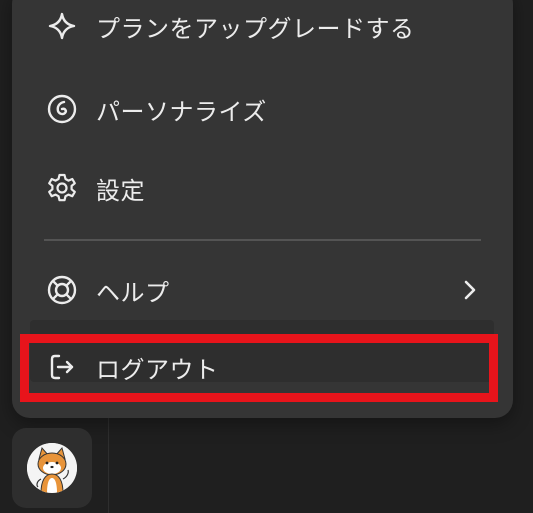 The width and height of the screenshot is (533, 513). Describe the element at coordinates (262, 240) in the screenshot. I see `menu-divider` at that location.